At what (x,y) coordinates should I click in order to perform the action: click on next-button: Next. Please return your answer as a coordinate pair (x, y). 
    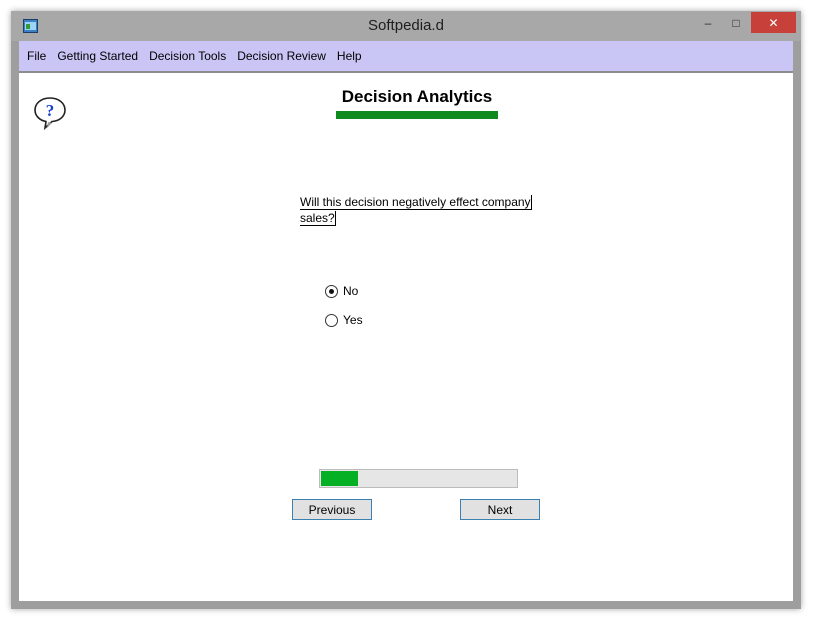
    Looking at the image, I should click on (500, 509).